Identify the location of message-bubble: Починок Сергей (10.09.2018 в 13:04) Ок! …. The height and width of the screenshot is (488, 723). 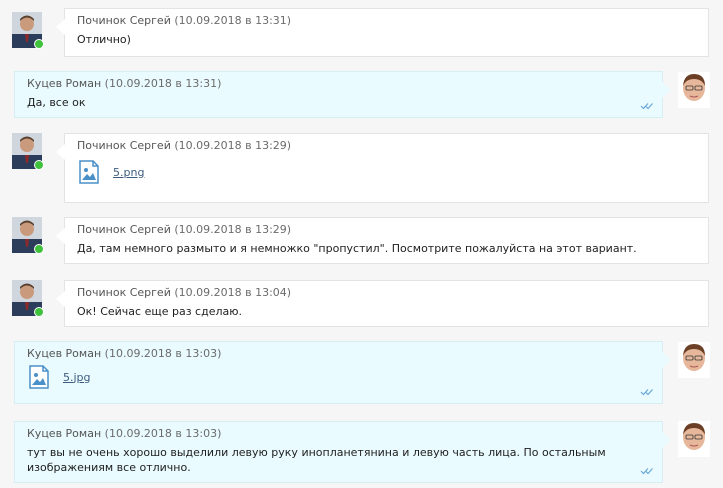
(382, 303).